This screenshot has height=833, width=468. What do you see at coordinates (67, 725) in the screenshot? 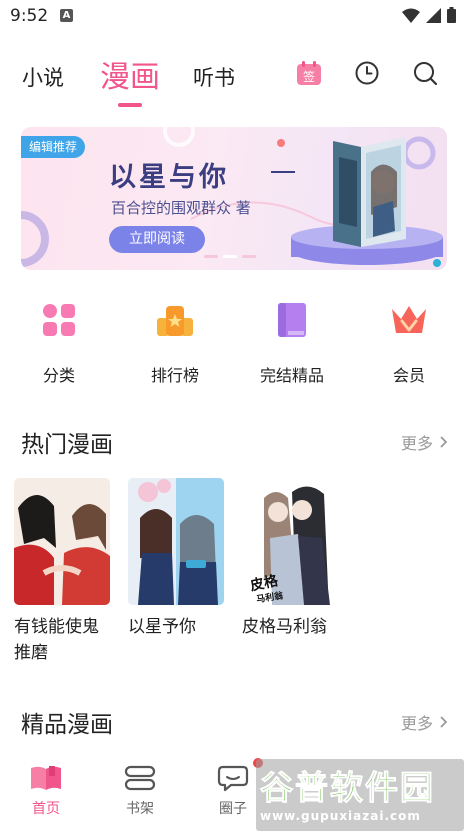
I see `premium-comics-title: 精品漫画` at bounding box center [67, 725].